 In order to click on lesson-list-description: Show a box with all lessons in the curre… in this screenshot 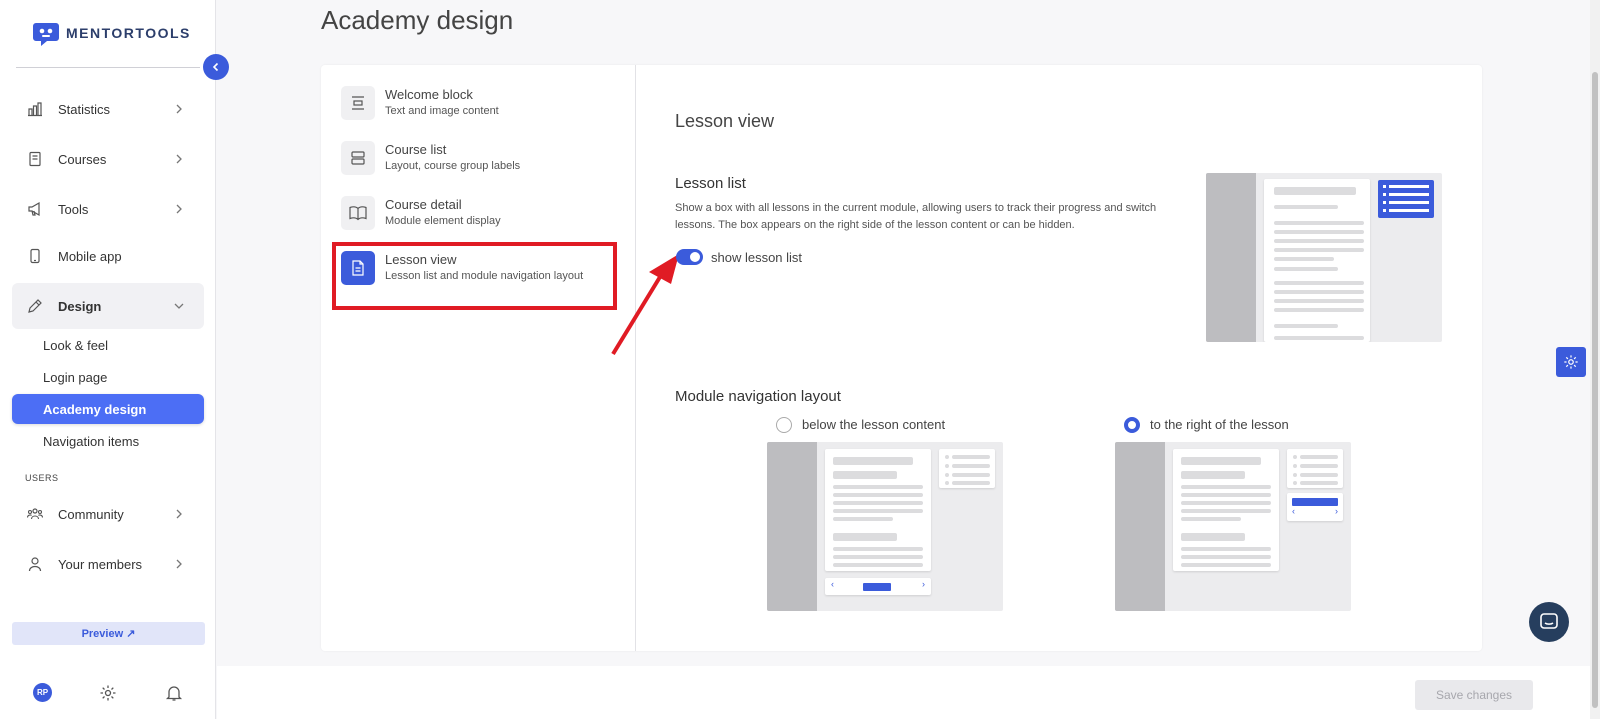, I will do `click(916, 216)`.